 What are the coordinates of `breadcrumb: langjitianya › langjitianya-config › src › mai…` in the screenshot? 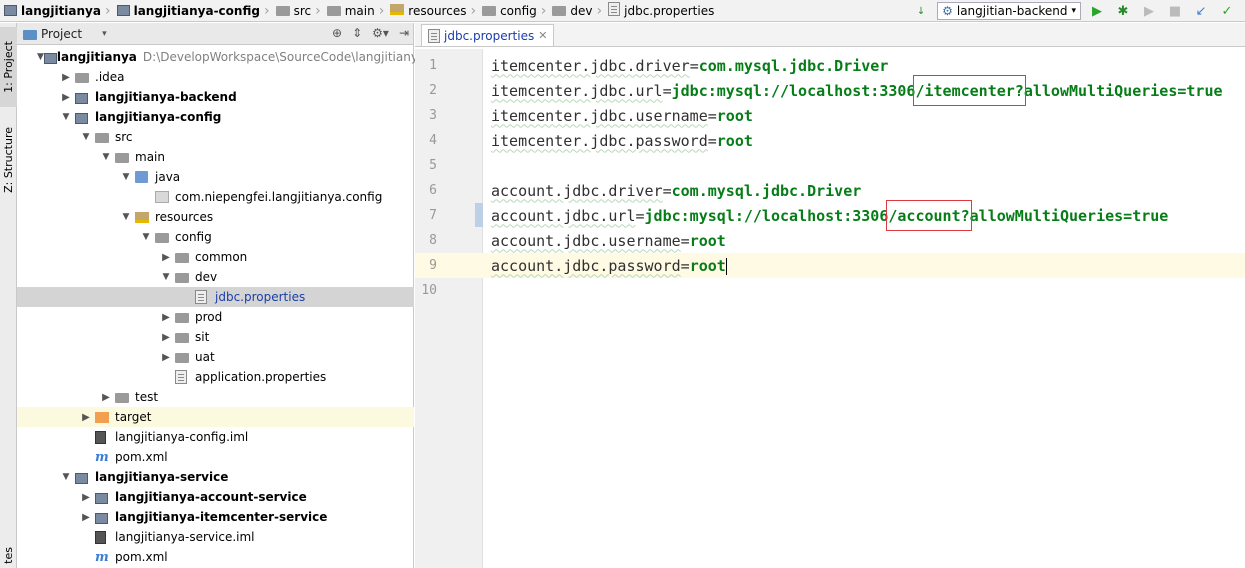 It's located at (358, 11).